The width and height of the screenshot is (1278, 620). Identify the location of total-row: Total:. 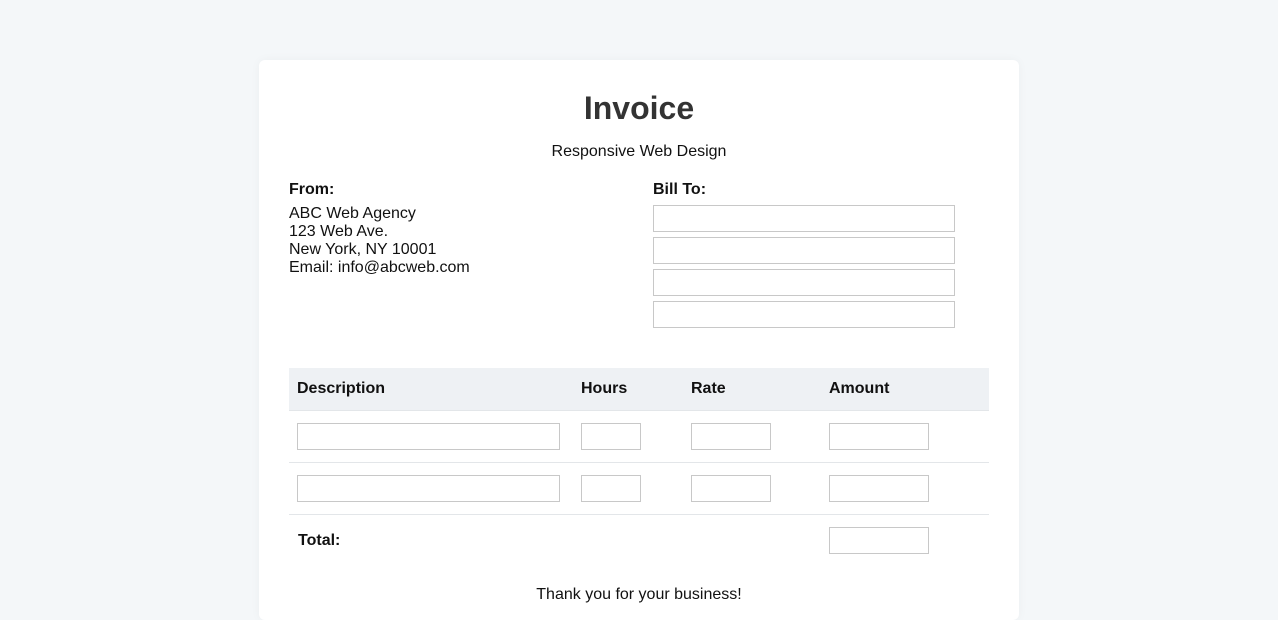
(639, 541).